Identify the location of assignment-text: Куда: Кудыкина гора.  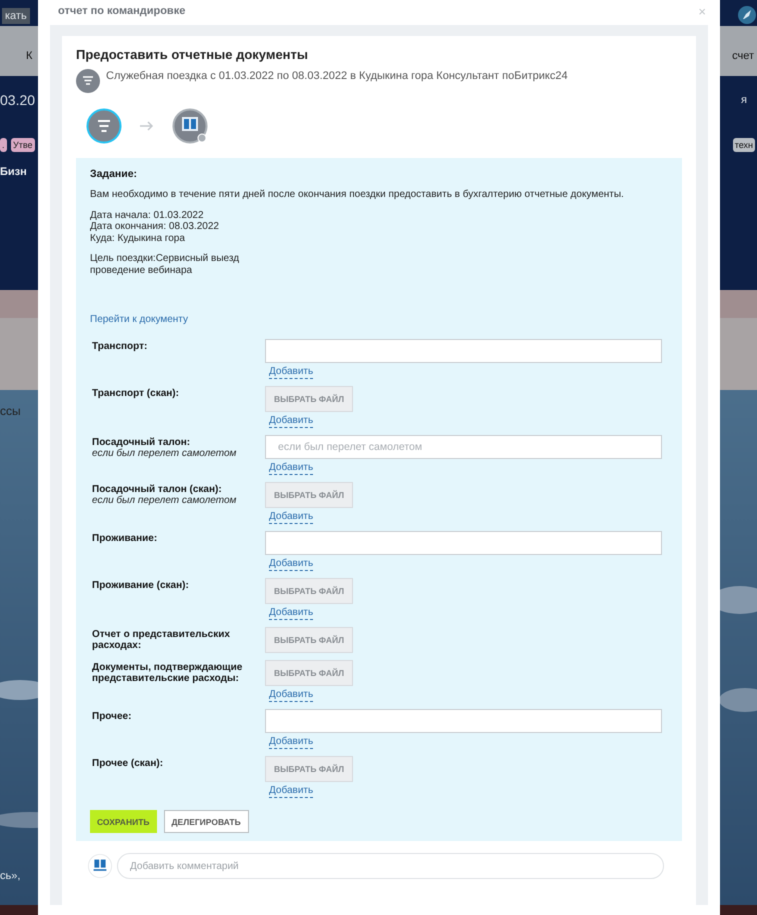
(138, 238).